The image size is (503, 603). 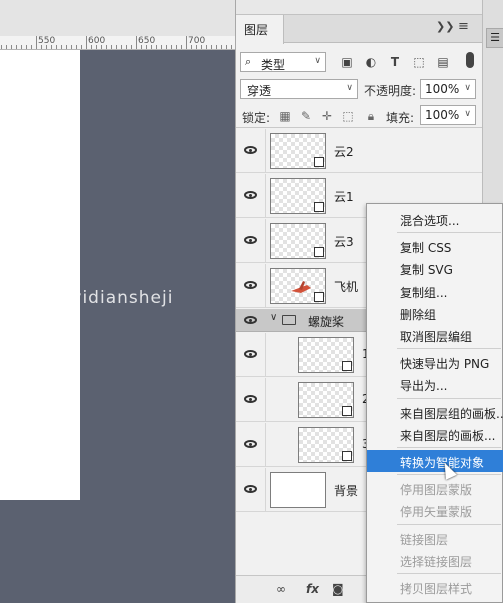 I want to click on smart-object-icon, so click(x=319, y=162).